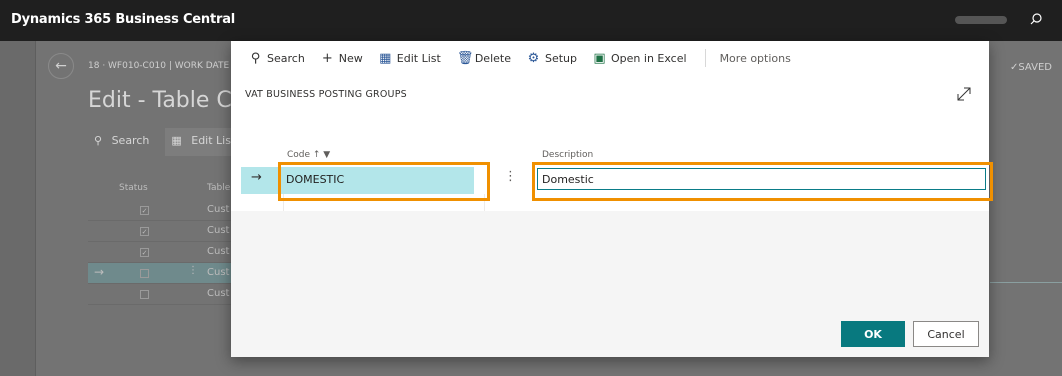 Image resolution: width=1062 pixels, height=376 pixels. What do you see at coordinates (1026, 282) in the screenshot?
I see `bg-divider` at bounding box center [1026, 282].